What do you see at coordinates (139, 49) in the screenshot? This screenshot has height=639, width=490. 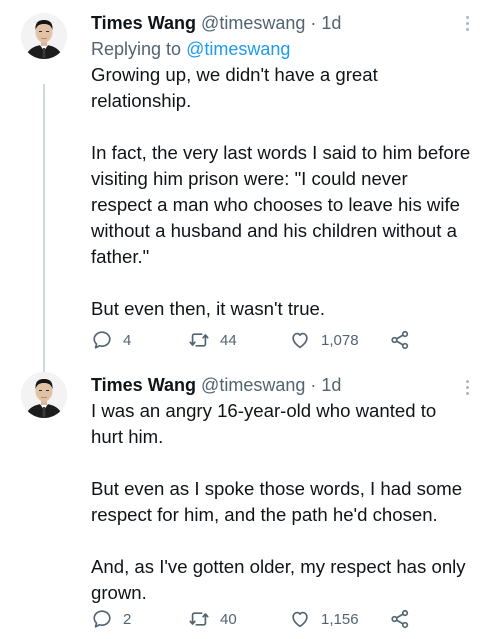 I see `replying-to-label: Replying to` at bounding box center [139, 49].